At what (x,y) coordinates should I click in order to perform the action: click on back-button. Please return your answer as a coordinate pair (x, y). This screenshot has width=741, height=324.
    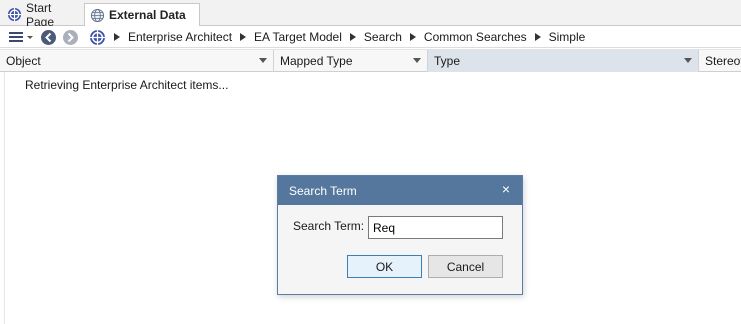
    Looking at the image, I should click on (48, 37).